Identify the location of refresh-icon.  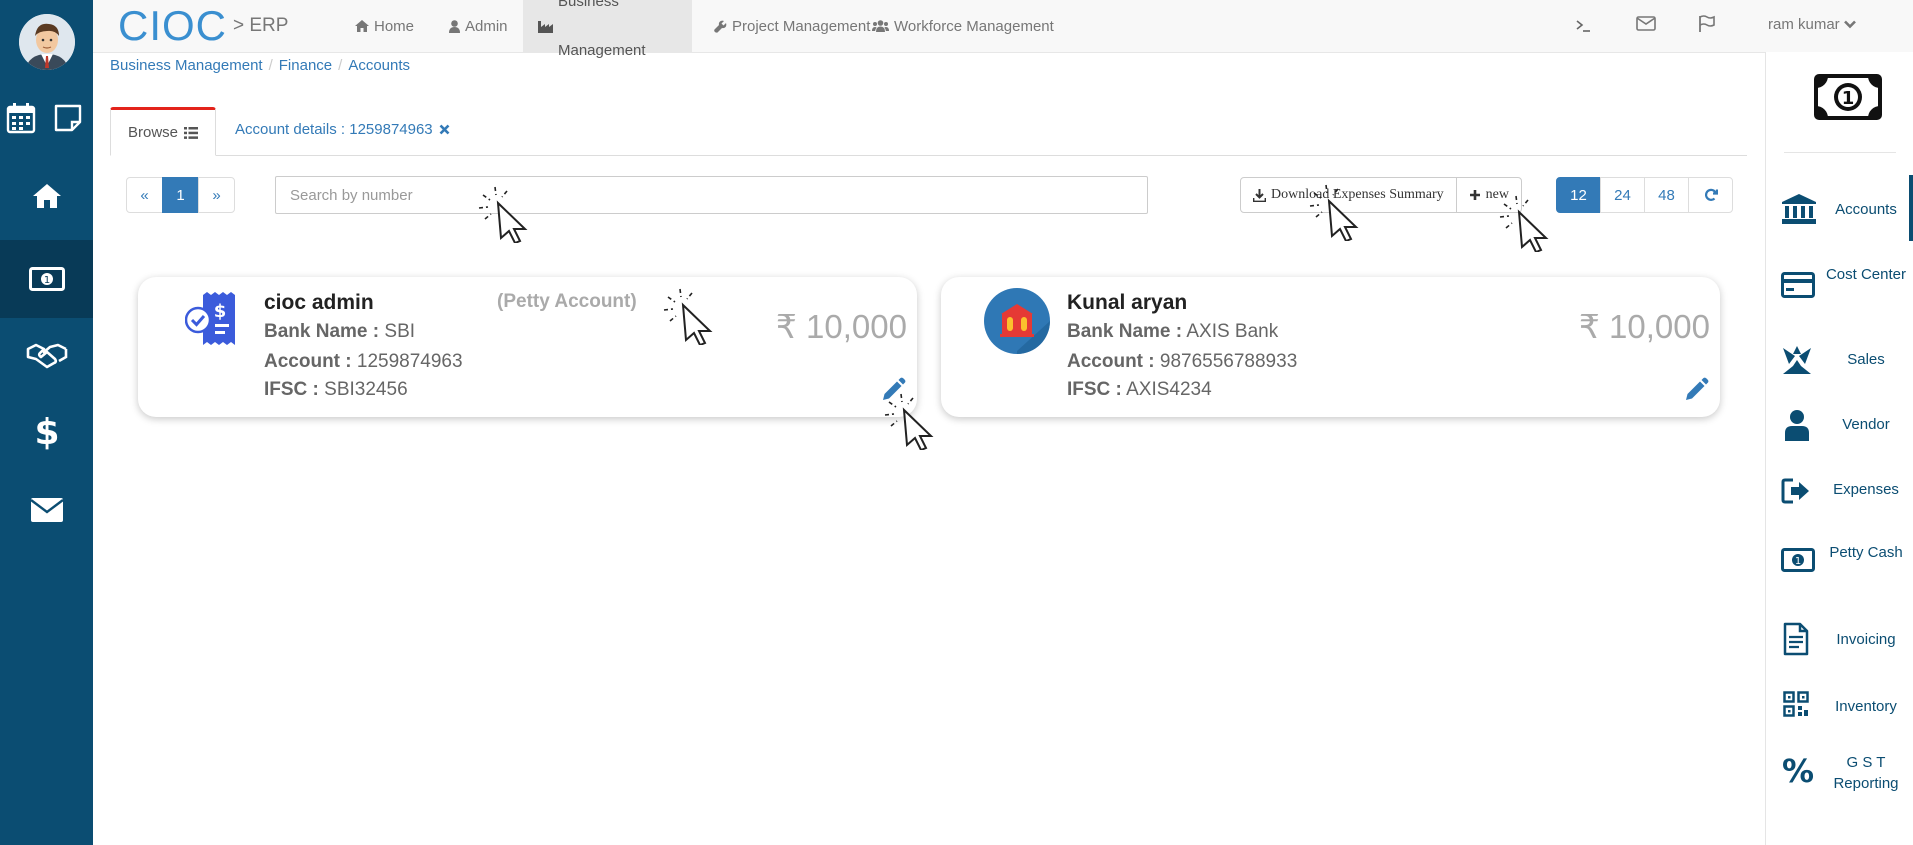
(1711, 194).